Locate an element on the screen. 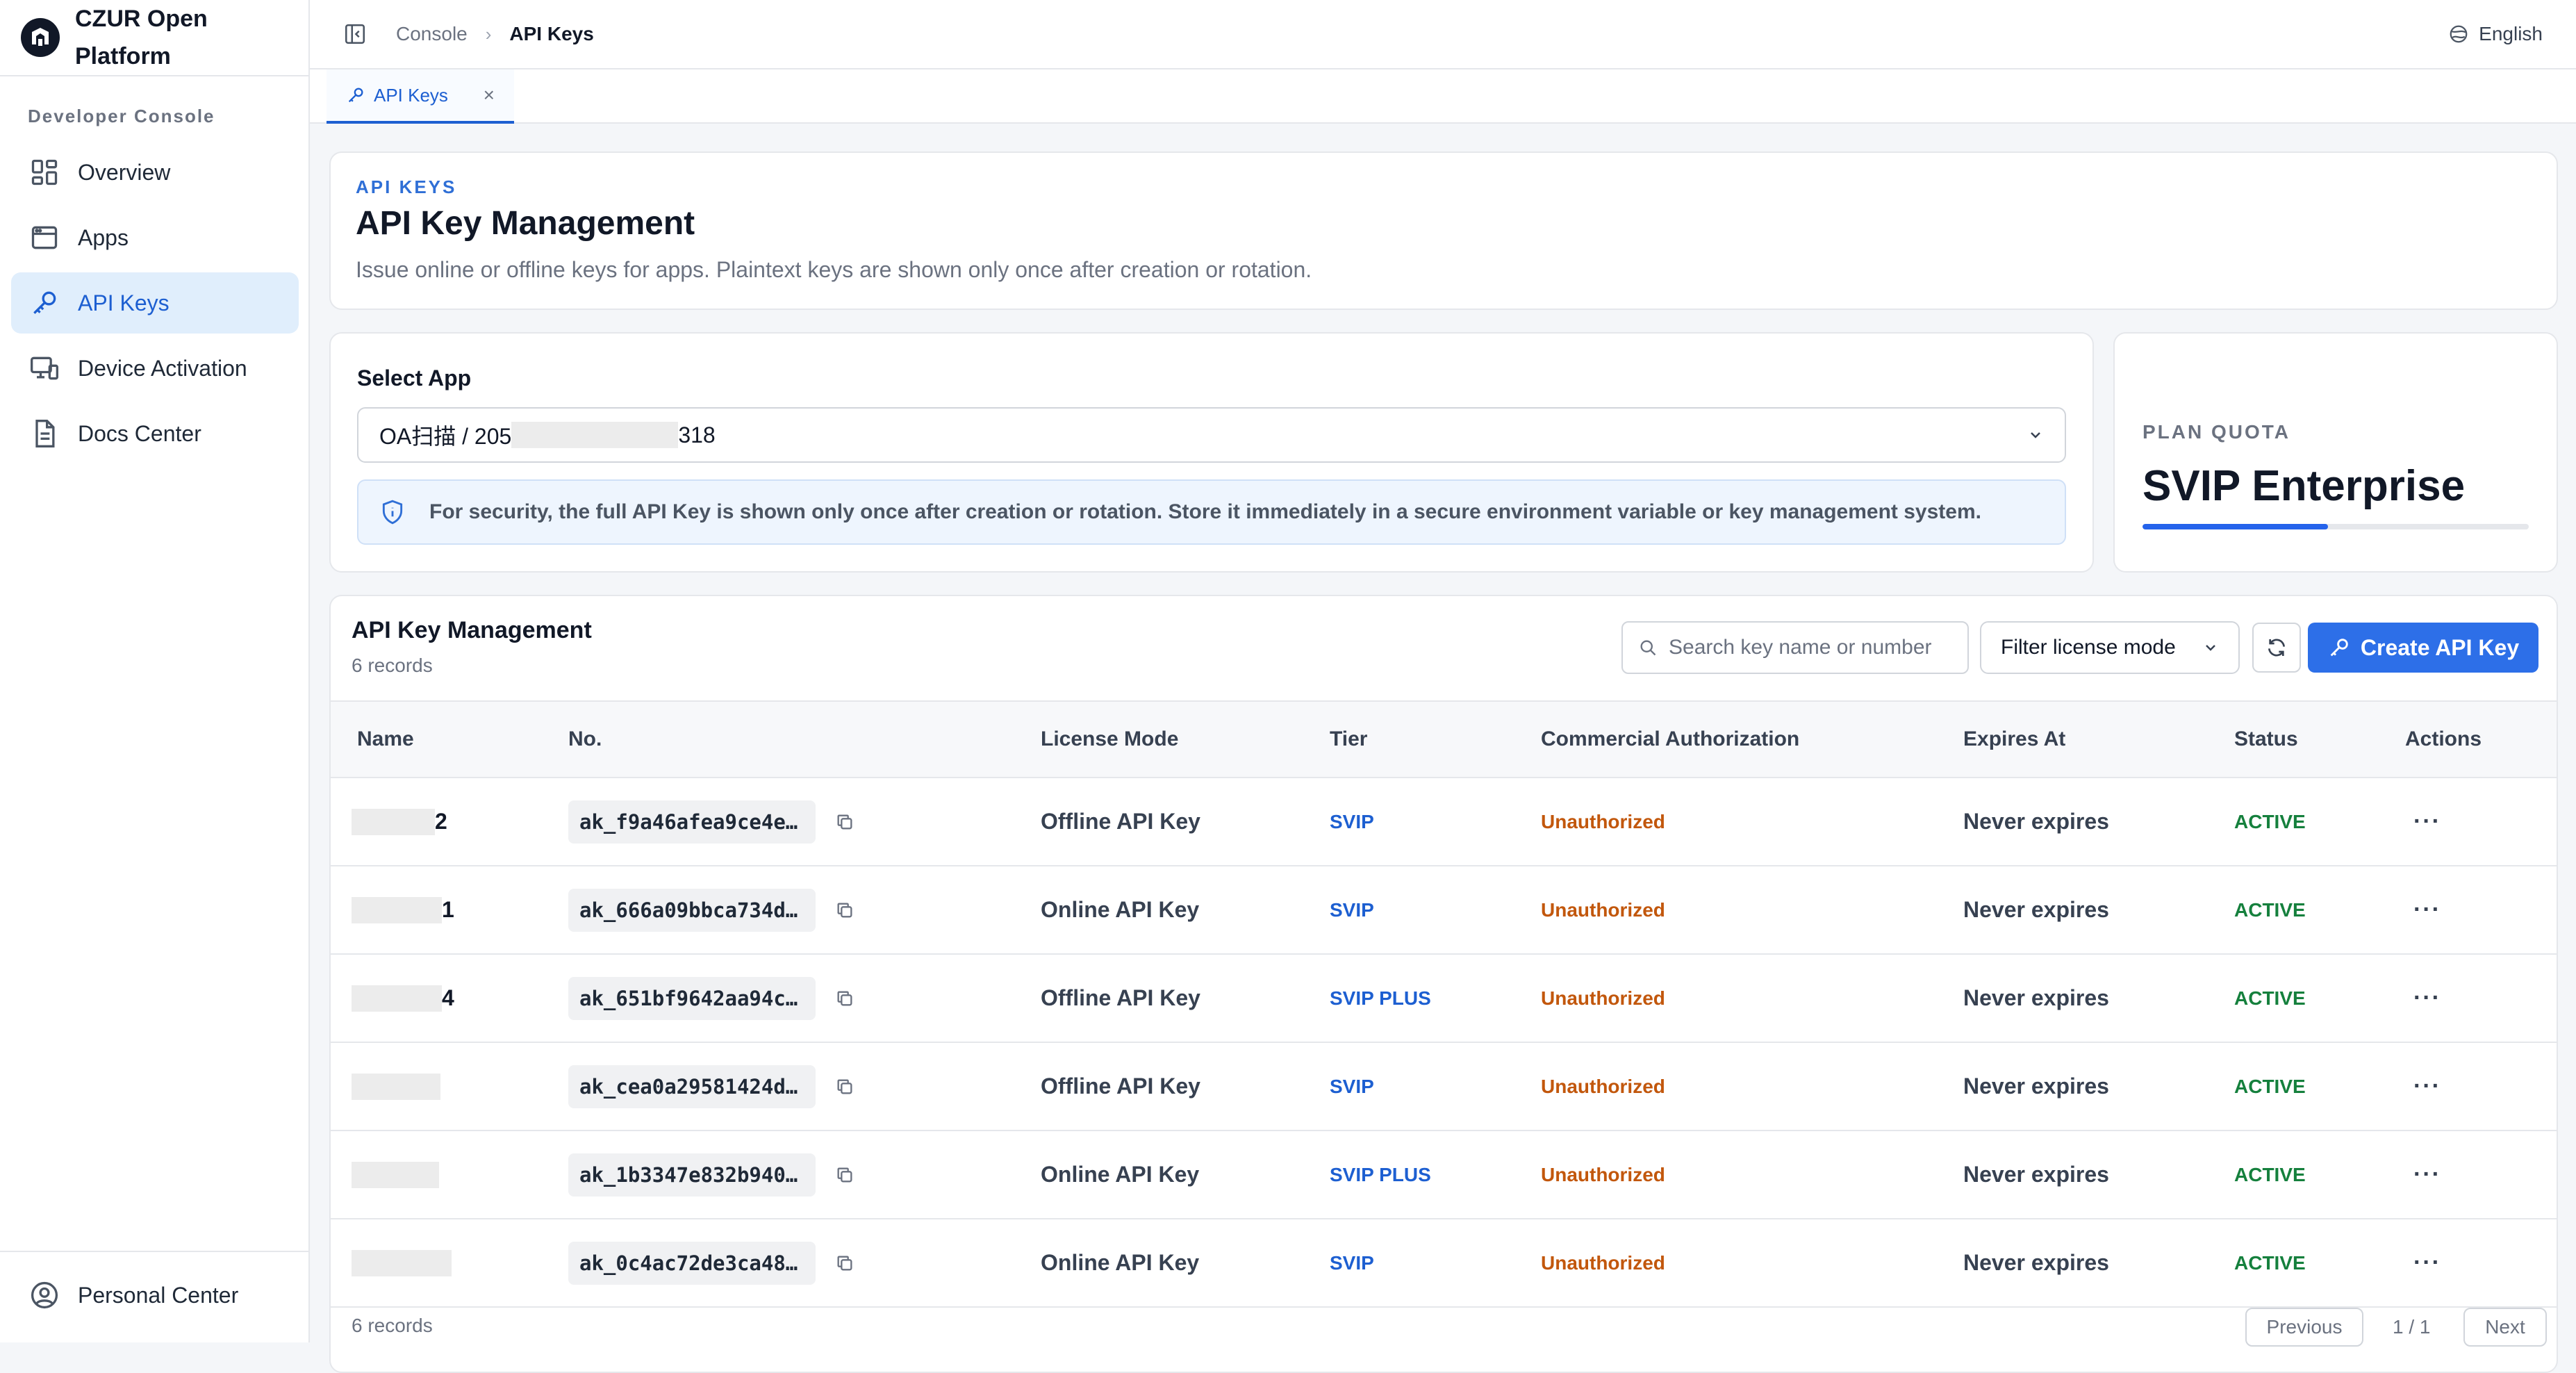 This screenshot has height=1373, width=2576. sidebar-item-docs-center: Docs Center is located at coordinates (155, 434).